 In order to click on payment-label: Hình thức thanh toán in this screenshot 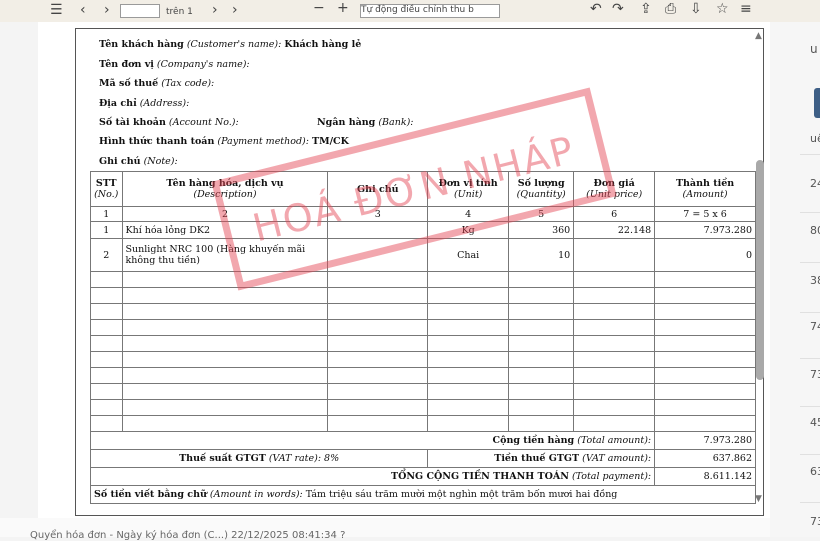, I will do `click(157, 141)`.